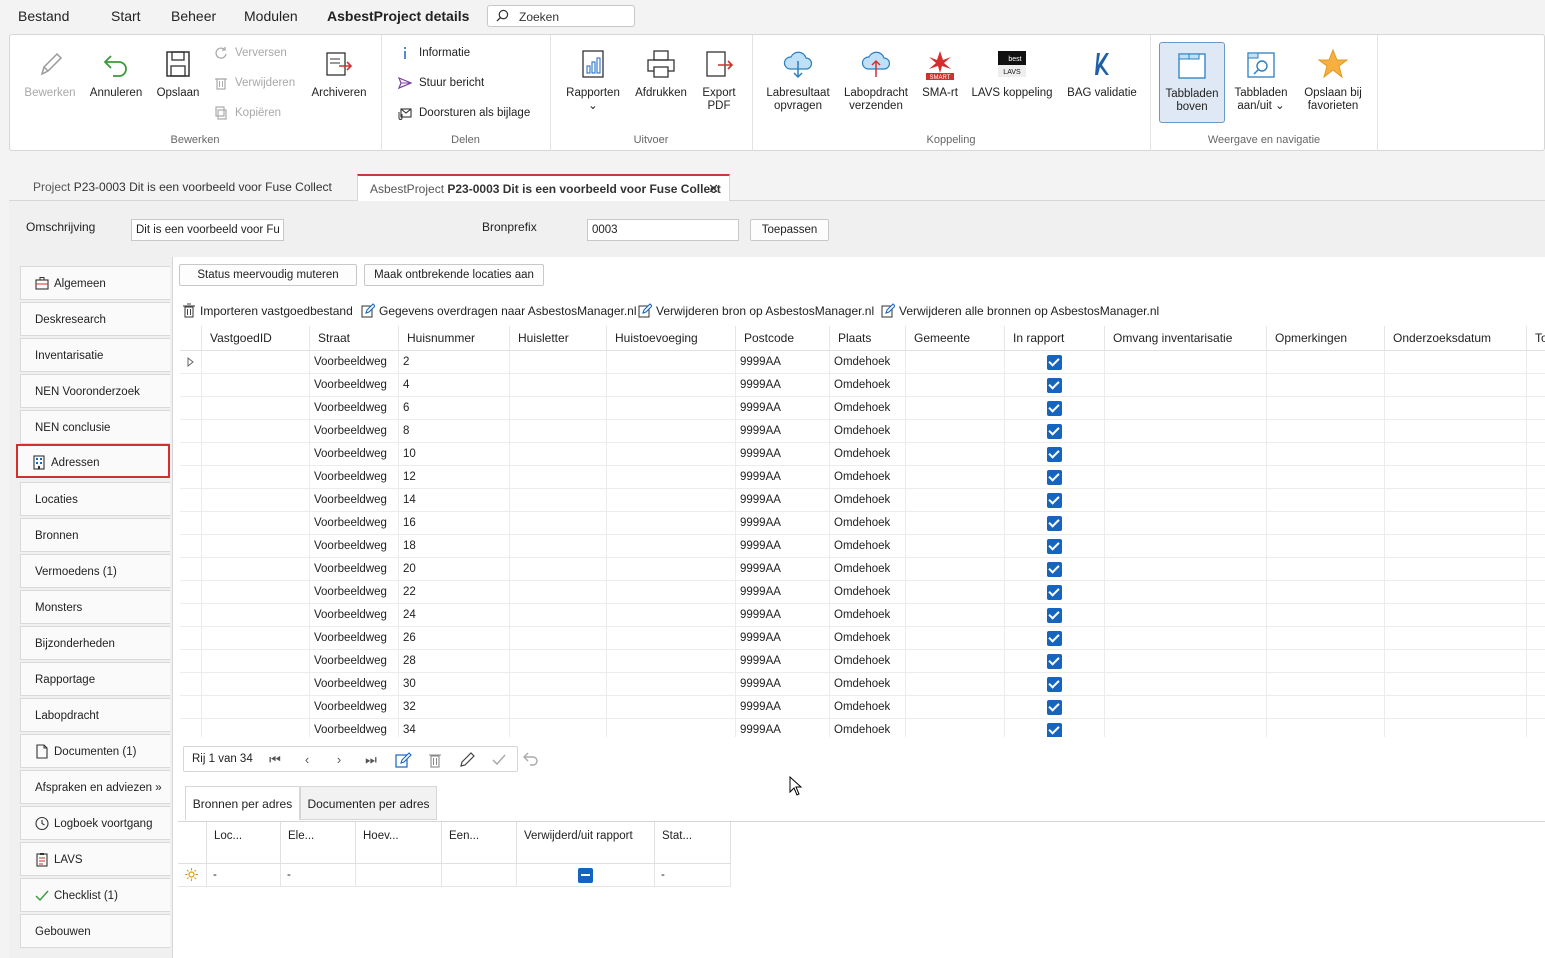 The width and height of the screenshot is (1545, 958). I want to click on table-row: Voorbeeldweg 32 9999AA Omdehoek, so click(862, 707).